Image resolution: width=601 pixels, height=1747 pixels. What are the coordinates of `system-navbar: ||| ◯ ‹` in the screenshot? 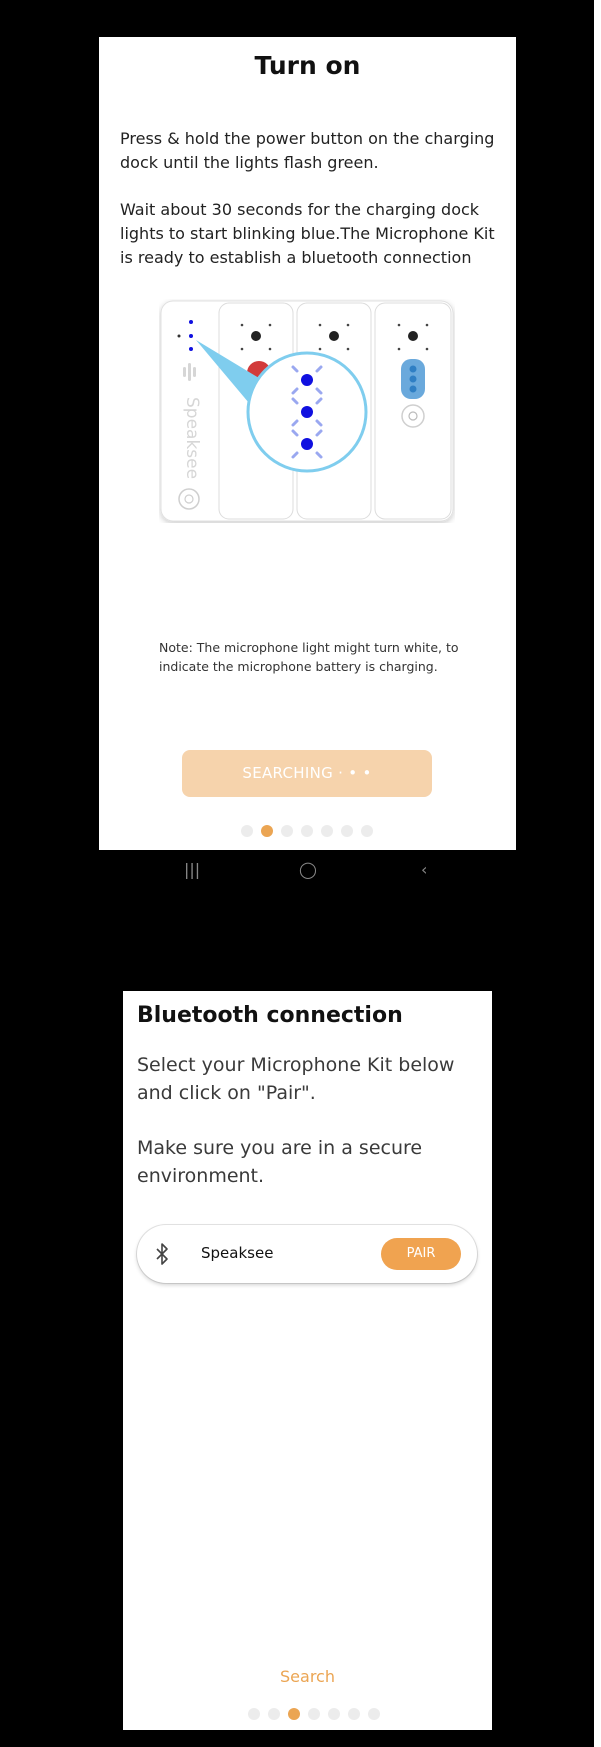 It's located at (307, 870).